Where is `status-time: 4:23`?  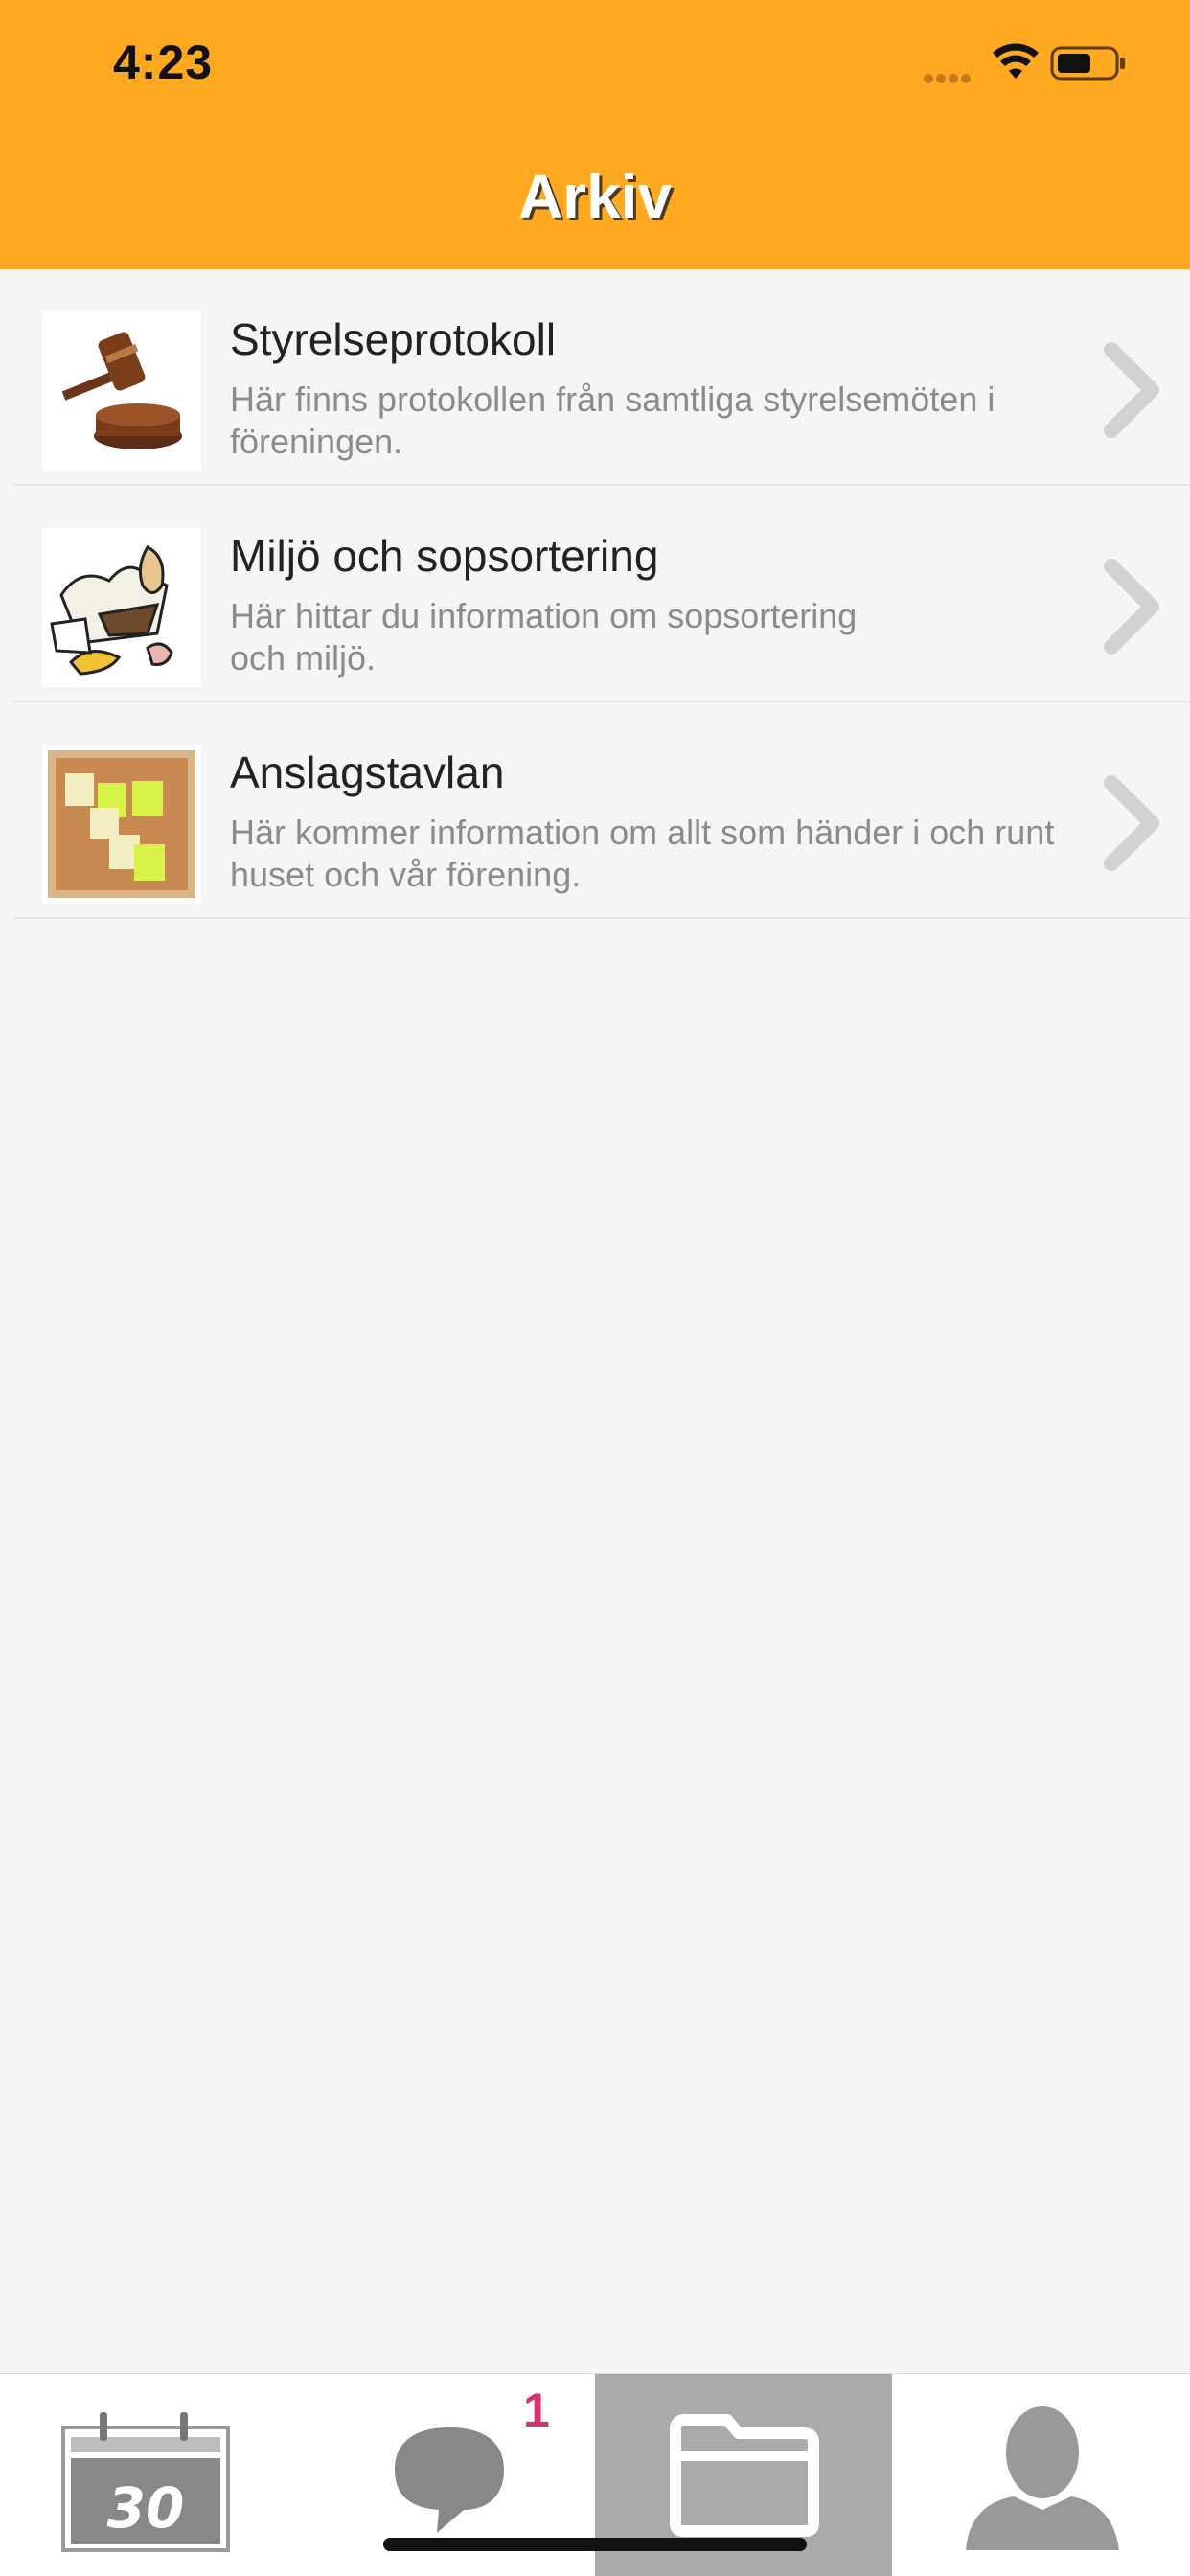
status-time: 4:23 is located at coordinates (163, 62).